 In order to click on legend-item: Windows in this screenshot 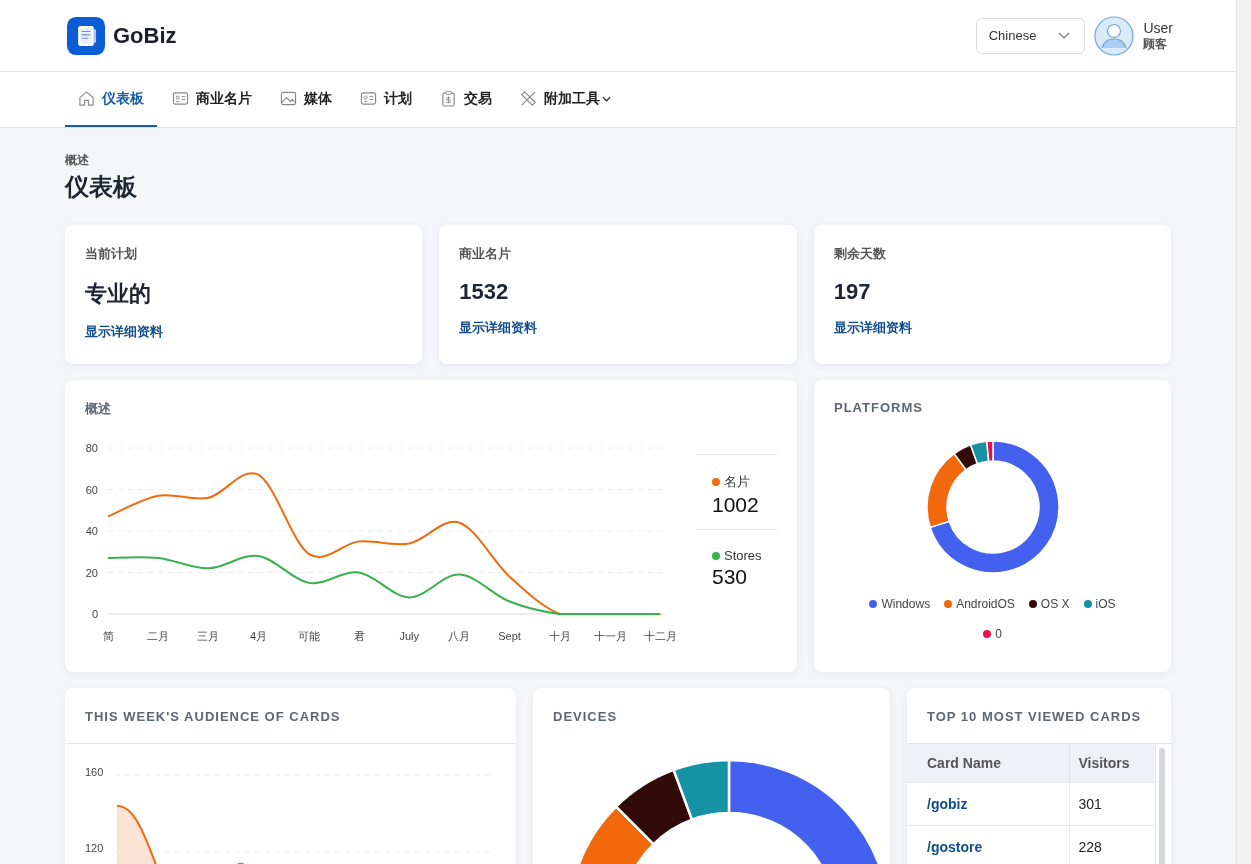, I will do `click(900, 604)`.